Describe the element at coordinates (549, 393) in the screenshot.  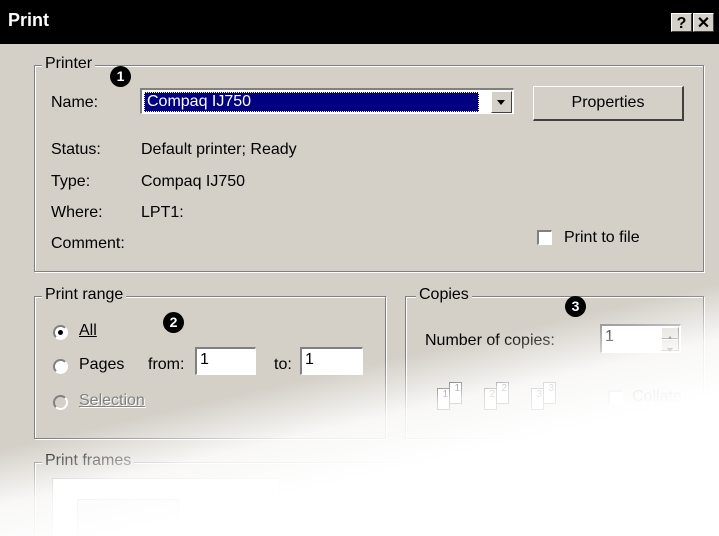
I see `page-icon: 3` at that location.